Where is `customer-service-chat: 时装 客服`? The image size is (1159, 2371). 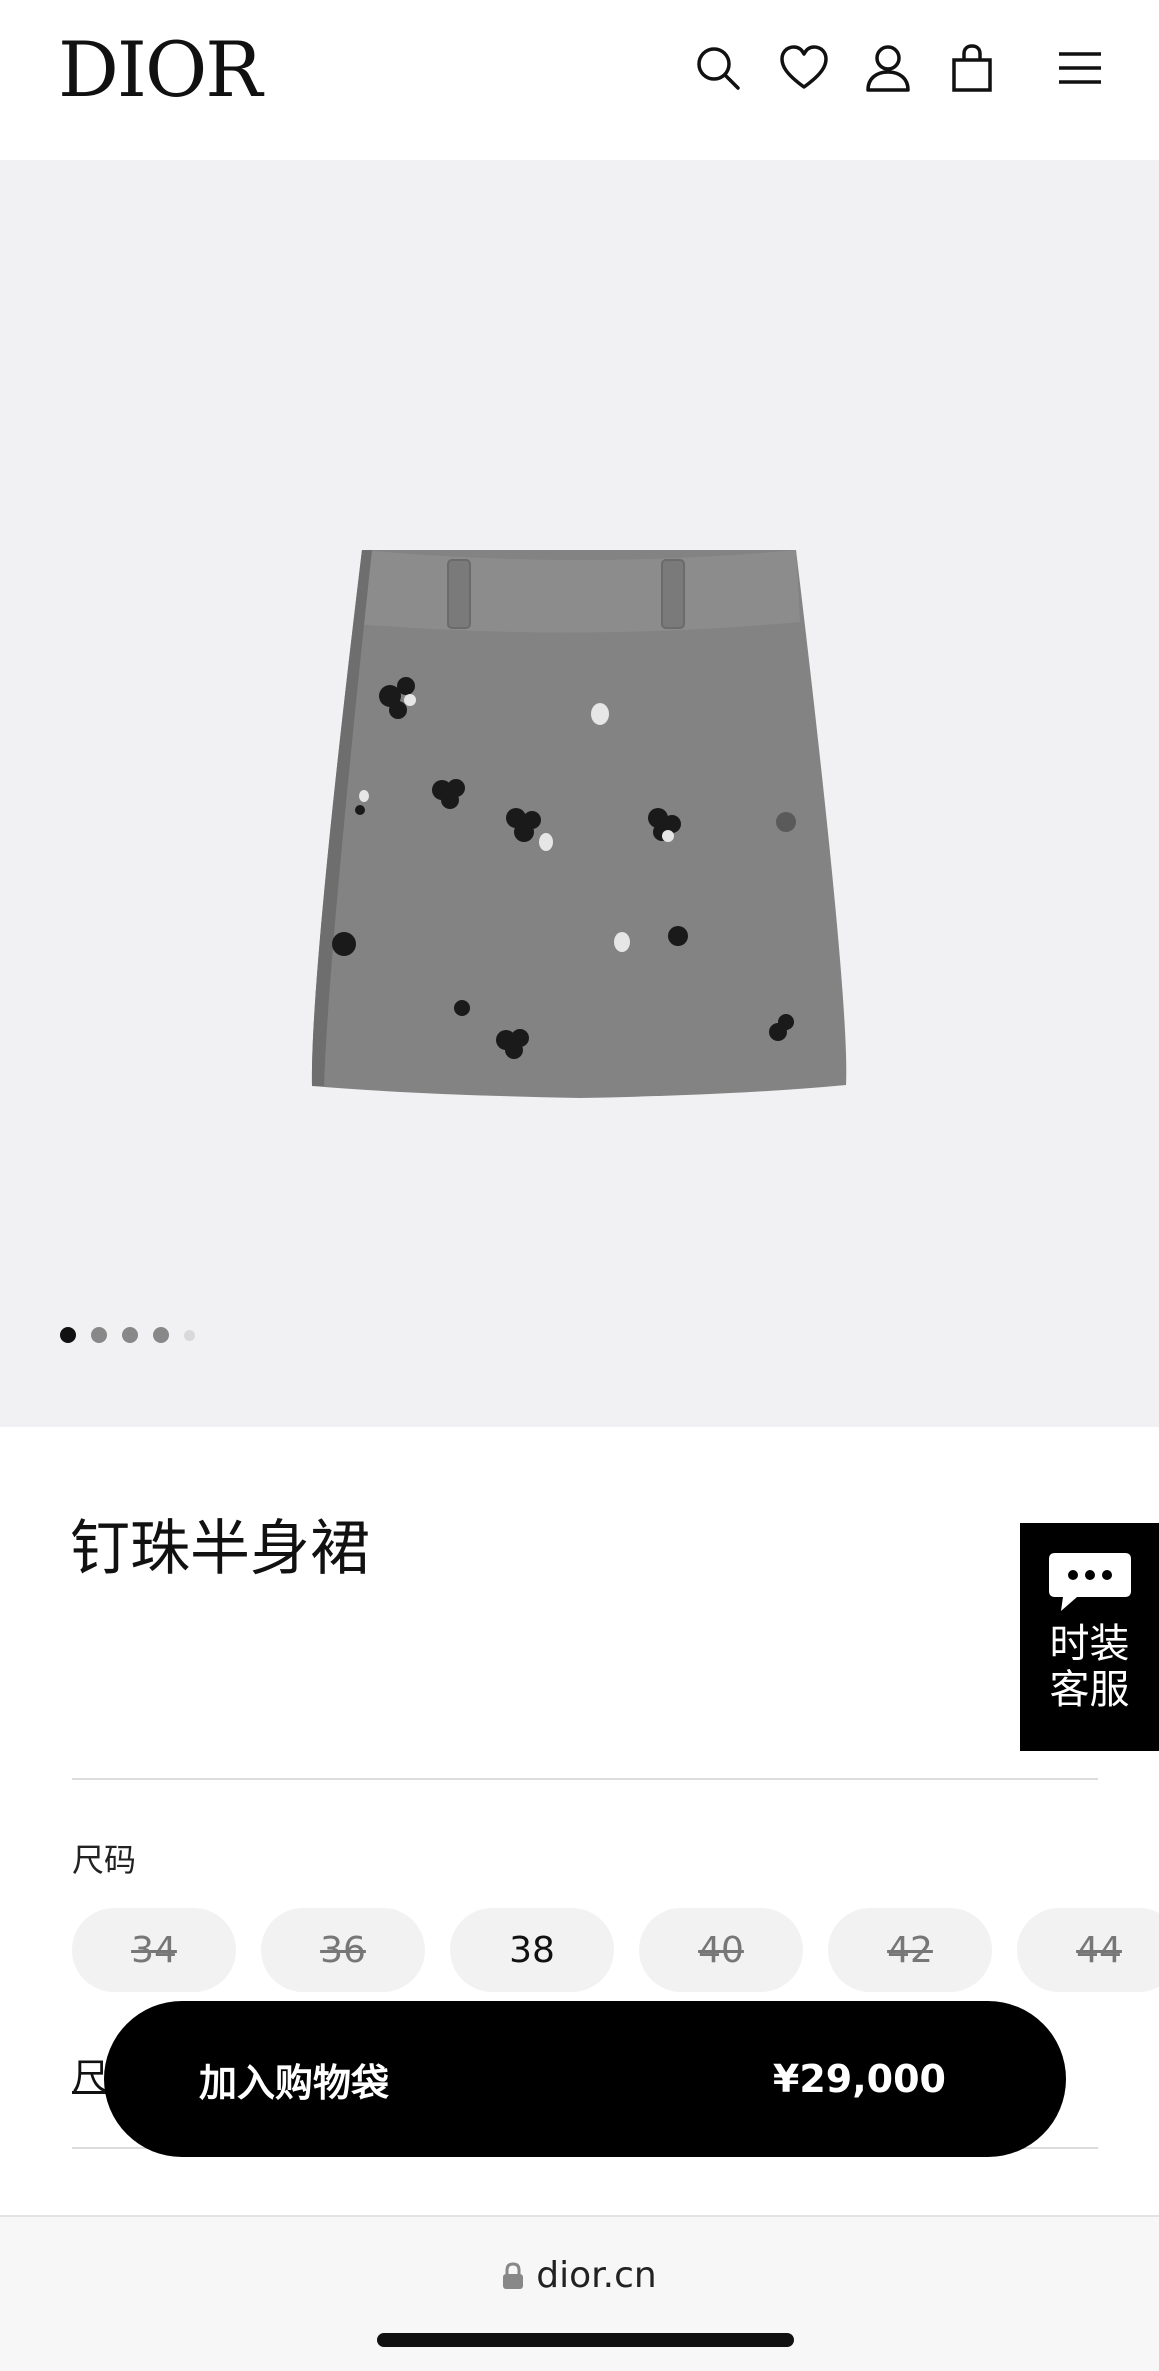
customer-service-chat: 时装 客服 is located at coordinates (1089, 1637).